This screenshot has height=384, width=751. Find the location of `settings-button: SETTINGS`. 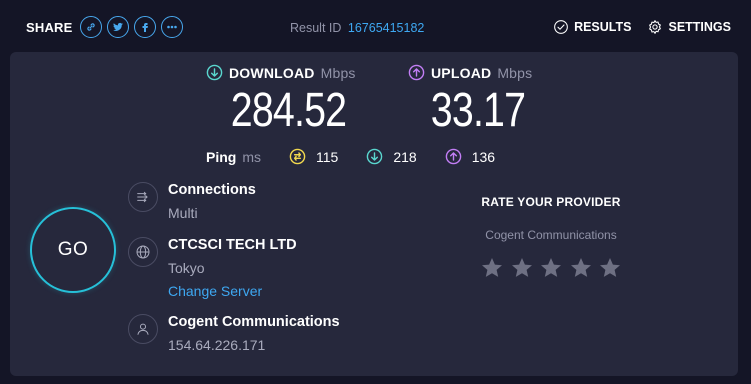

settings-button: SETTINGS is located at coordinates (689, 27).